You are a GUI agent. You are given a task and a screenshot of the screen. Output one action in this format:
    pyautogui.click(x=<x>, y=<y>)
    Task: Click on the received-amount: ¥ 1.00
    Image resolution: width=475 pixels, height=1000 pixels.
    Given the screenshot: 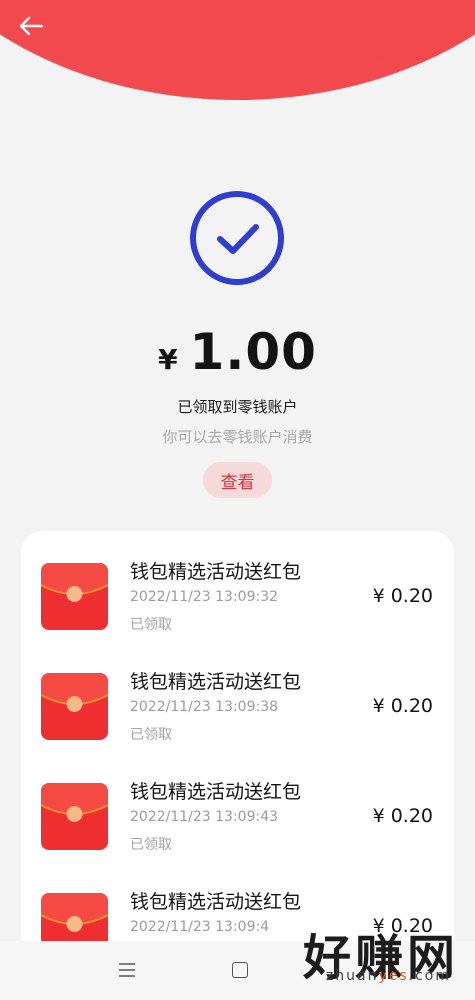 What is the action you would take?
    pyautogui.click(x=237, y=352)
    